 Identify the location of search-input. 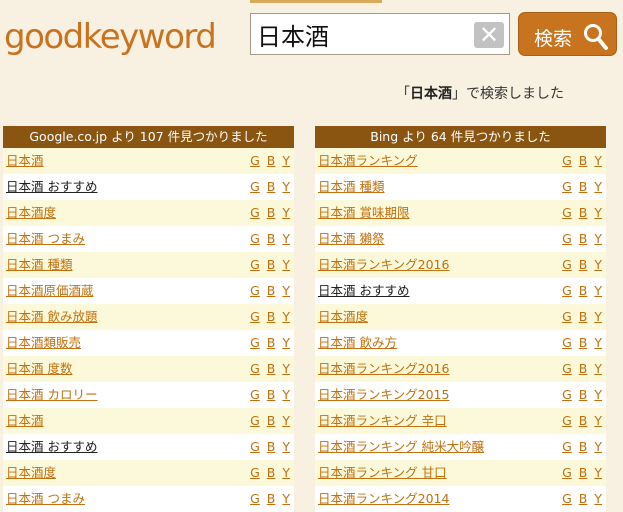
(380, 34).